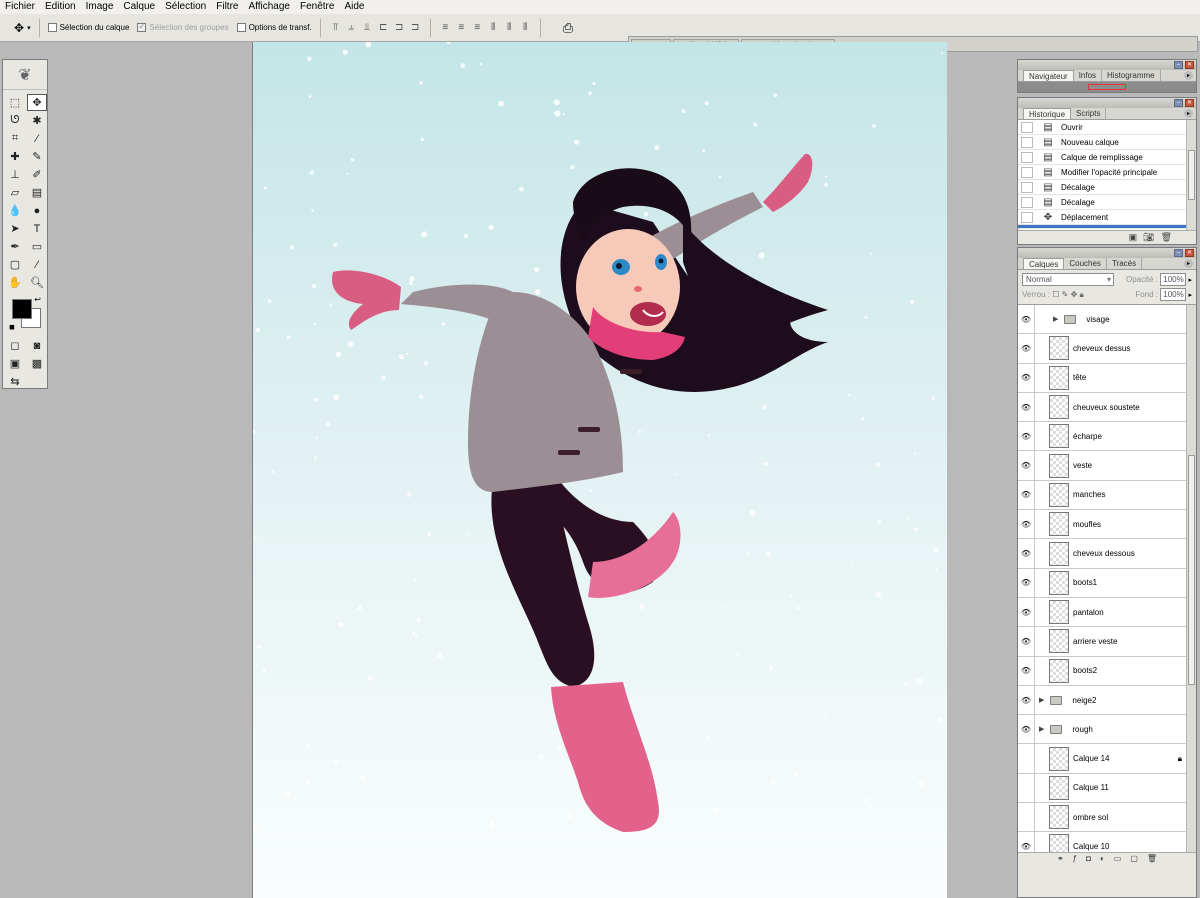 The image size is (1200, 898). What do you see at coordinates (15, 156) in the screenshot?
I see `healing-brush-tool-icon: ✚` at bounding box center [15, 156].